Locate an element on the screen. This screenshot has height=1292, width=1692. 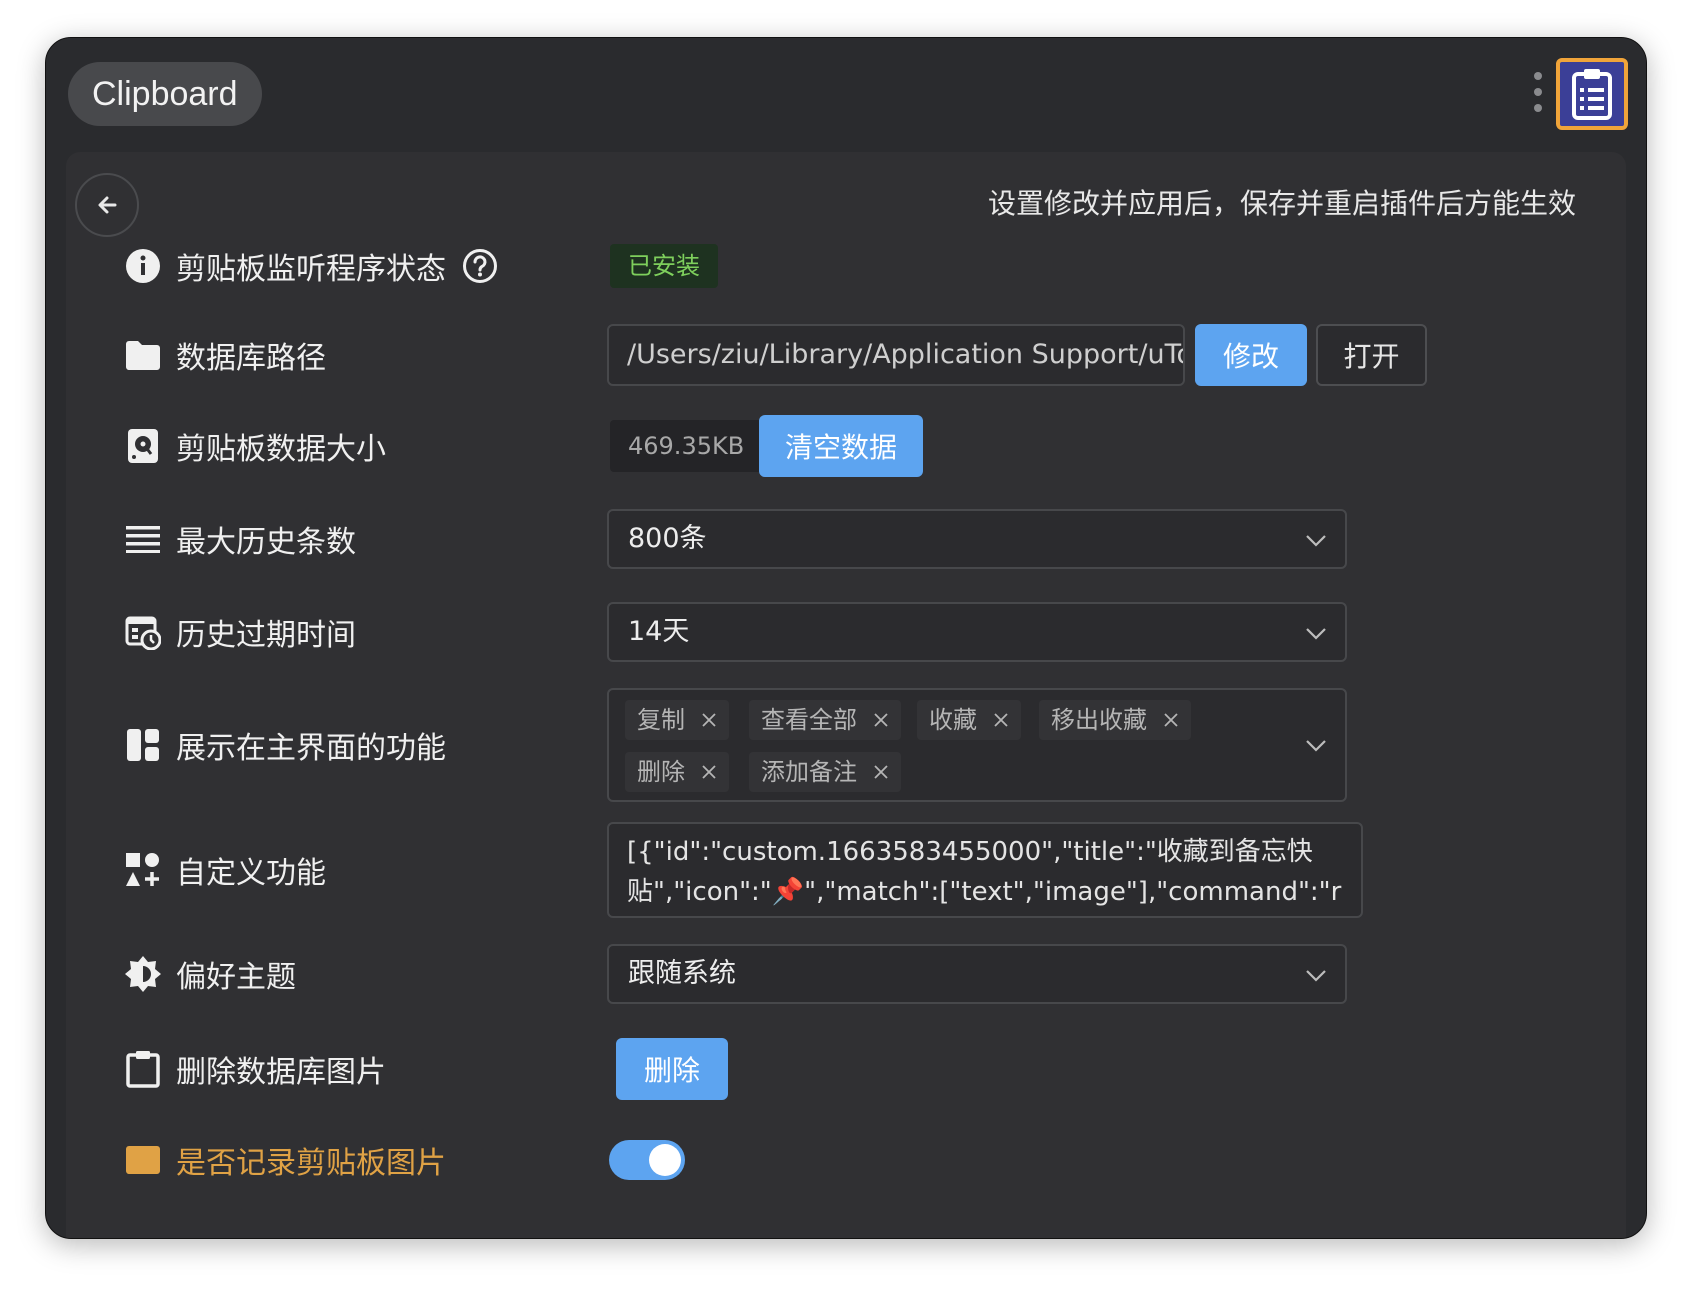
expire-value: 14天 is located at coordinates (659, 631).